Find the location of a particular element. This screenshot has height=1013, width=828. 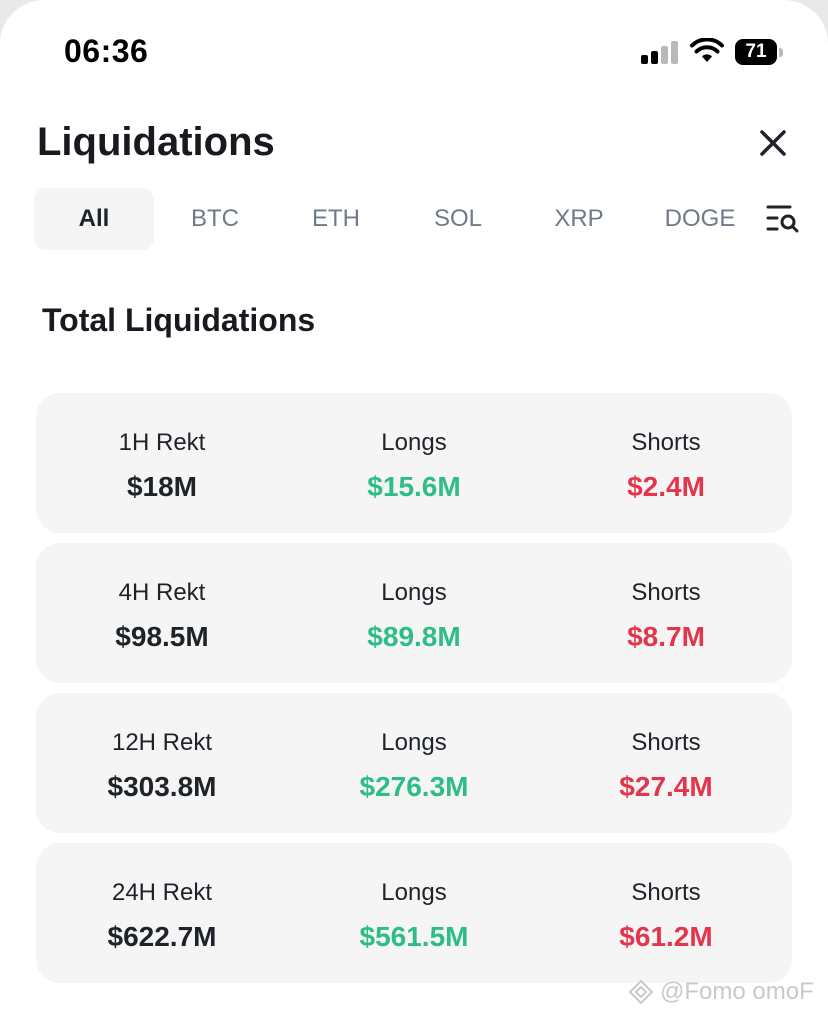

liquidation-card-1h: 1H Rekt $18M Longs $15.6M Shorts $2.4M is located at coordinates (414, 463).